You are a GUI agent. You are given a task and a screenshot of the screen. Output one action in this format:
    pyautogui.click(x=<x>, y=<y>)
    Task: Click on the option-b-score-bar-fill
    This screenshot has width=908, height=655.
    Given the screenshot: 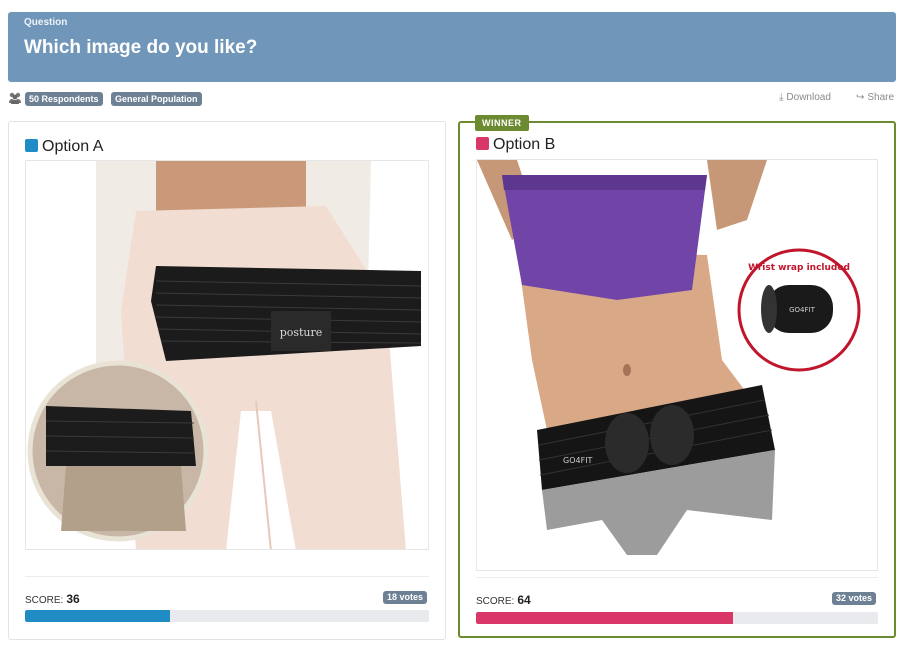 What is the action you would take?
    pyautogui.click(x=605, y=618)
    